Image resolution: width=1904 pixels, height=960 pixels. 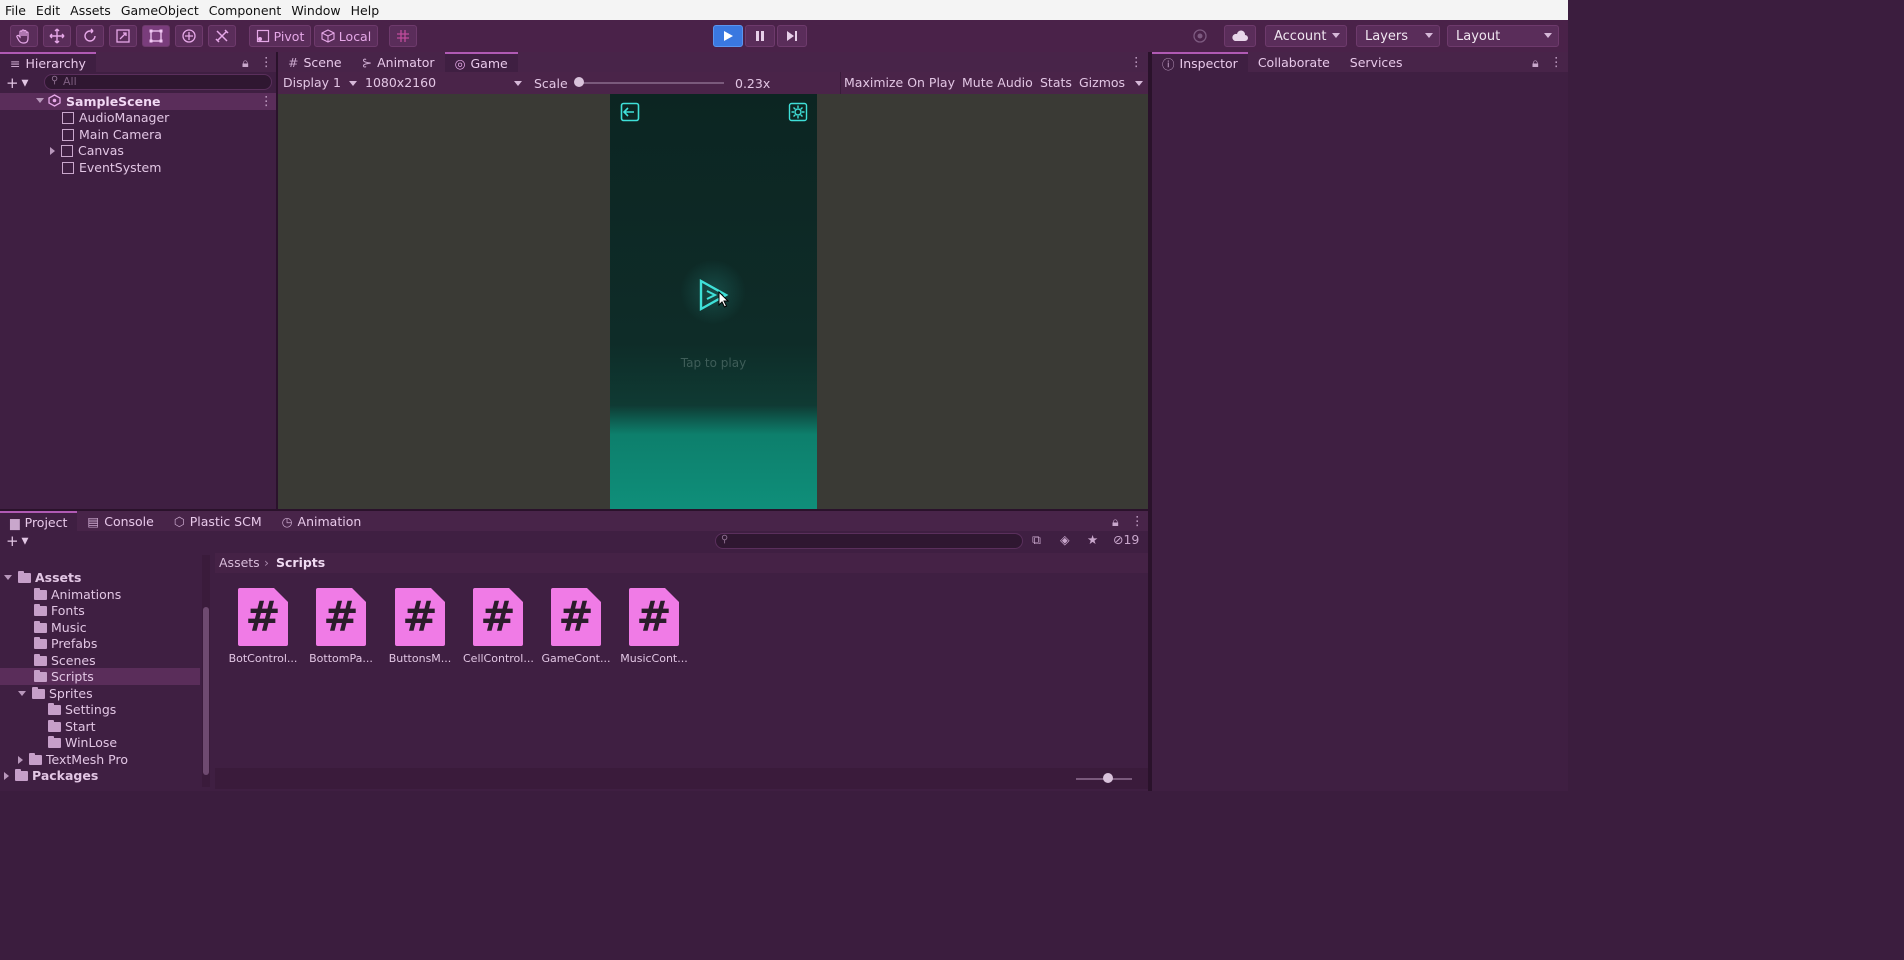 What do you see at coordinates (315, 10) in the screenshot?
I see `menu-window: Window` at bounding box center [315, 10].